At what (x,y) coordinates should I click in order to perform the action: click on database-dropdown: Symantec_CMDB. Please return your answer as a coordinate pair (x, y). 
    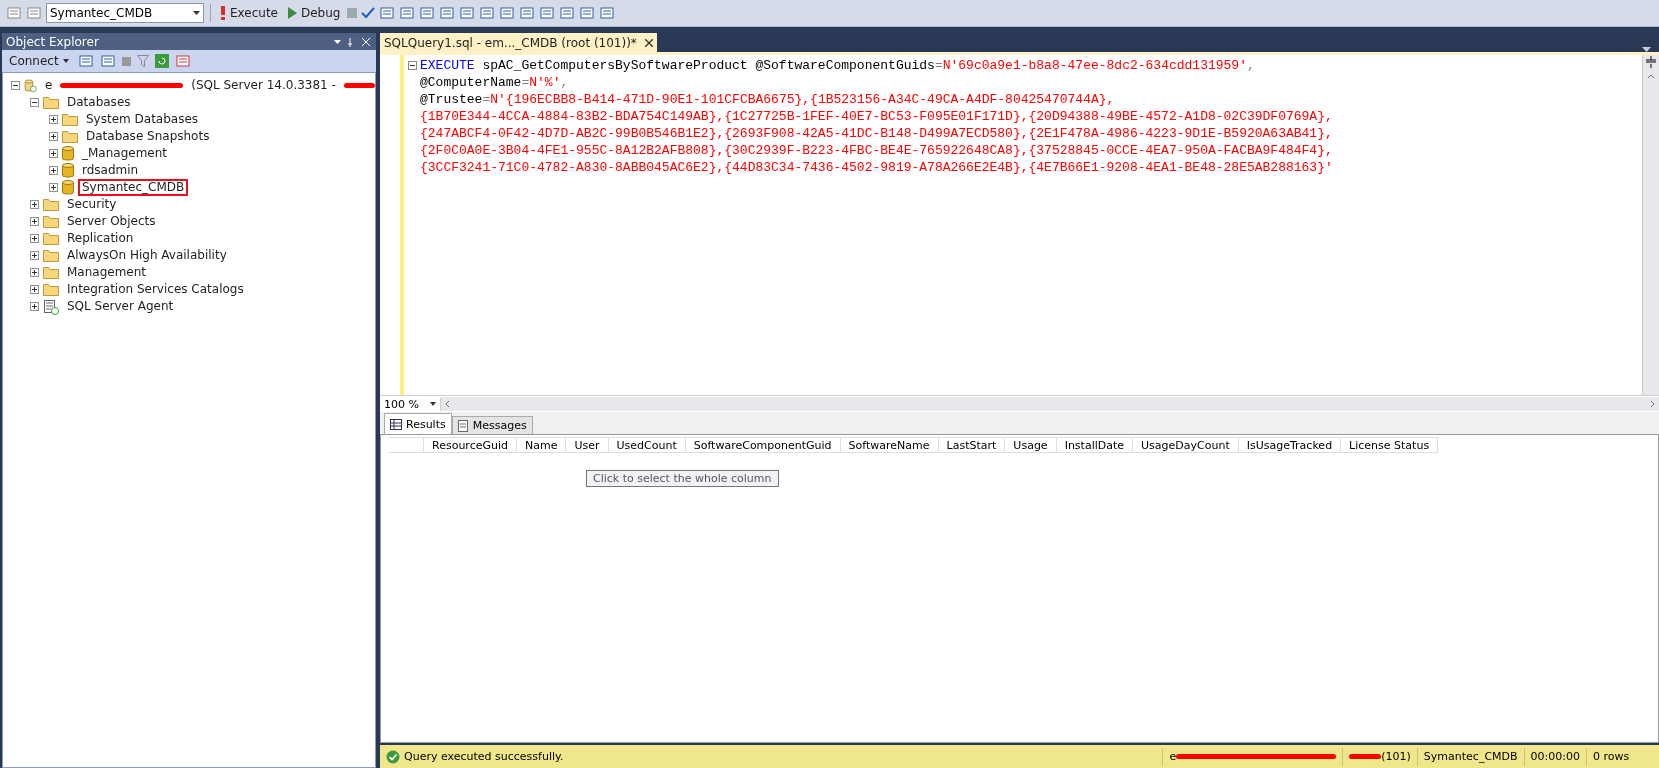
    Looking at the image, I should click on (125, 13).